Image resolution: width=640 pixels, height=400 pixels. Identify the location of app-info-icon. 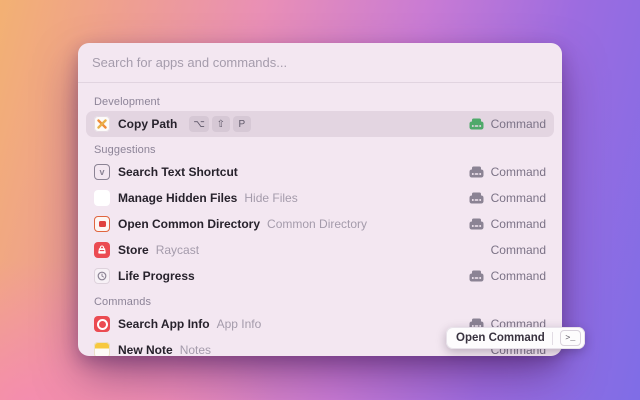
(102, 324).